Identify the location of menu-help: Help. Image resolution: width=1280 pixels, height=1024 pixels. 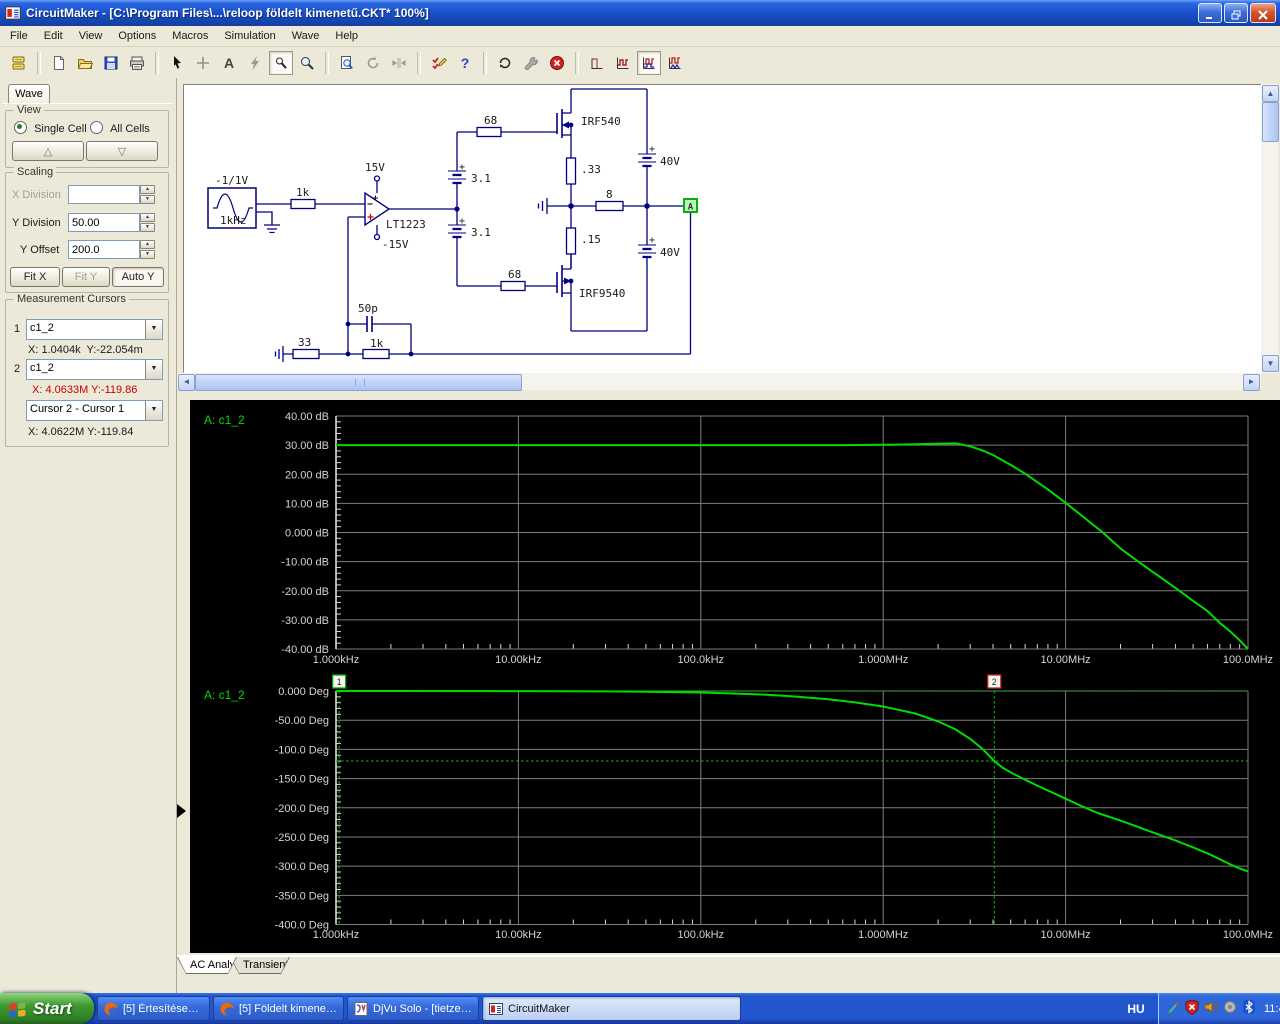
(346, 36).